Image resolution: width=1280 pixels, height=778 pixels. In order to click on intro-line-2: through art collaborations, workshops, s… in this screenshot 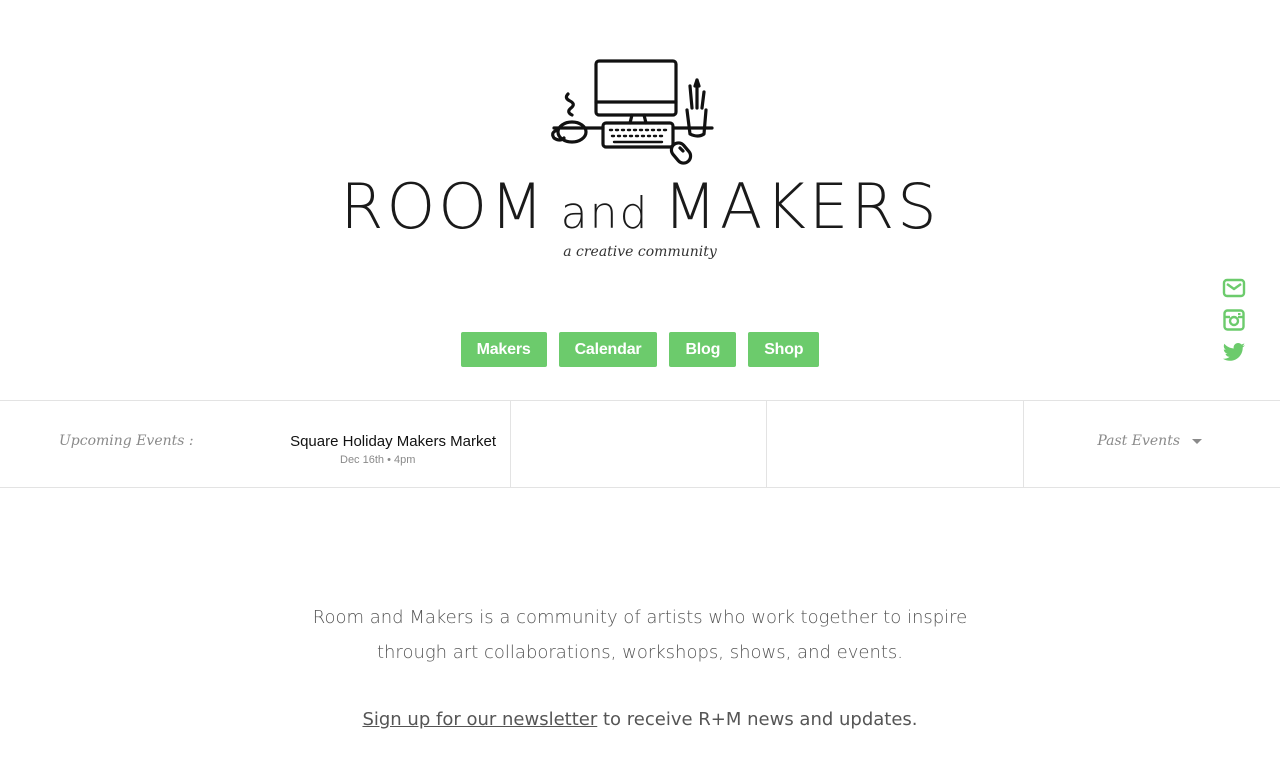, I will do `click(640, 652)`.